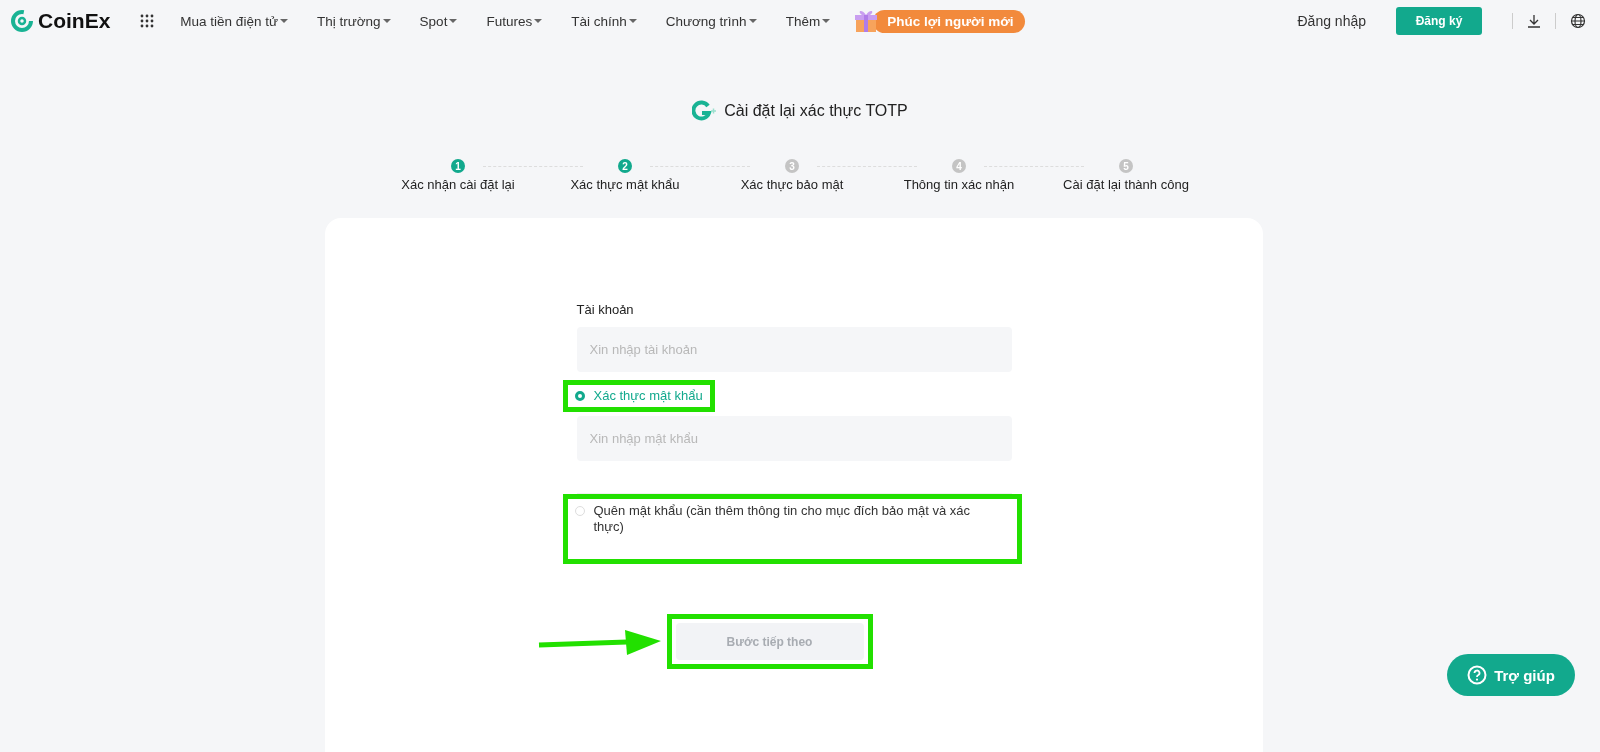 The image size is (1600, 752). I want to click on logo-icon, so click(22, 21).